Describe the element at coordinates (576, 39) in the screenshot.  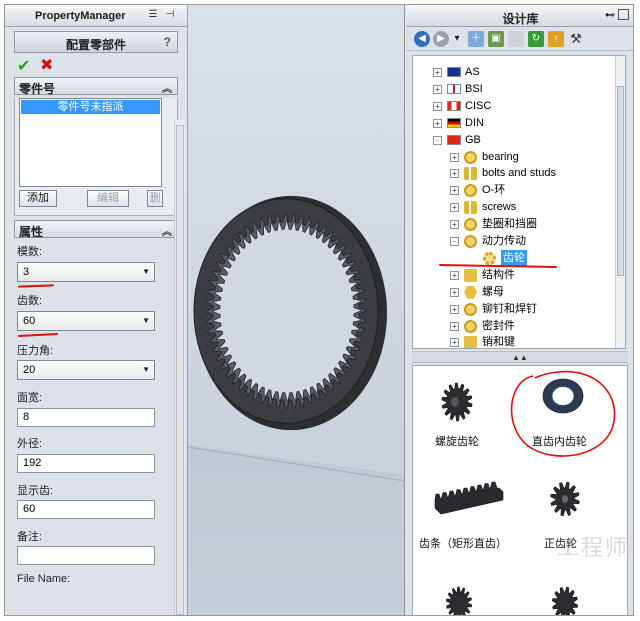
I see `toolbox-icon: ⚒` at that location.